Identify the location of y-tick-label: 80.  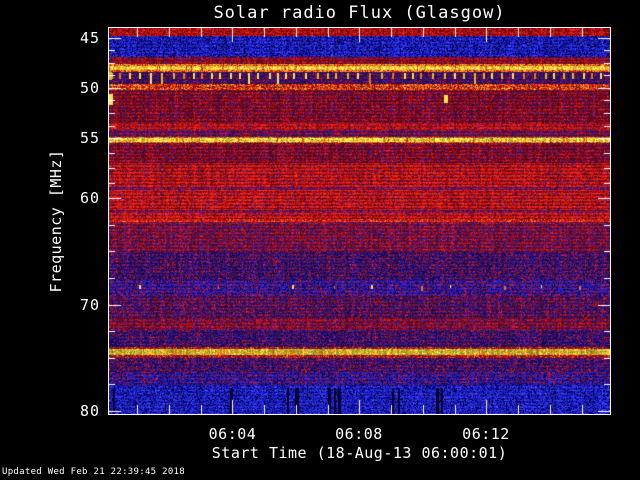
(89, 410).